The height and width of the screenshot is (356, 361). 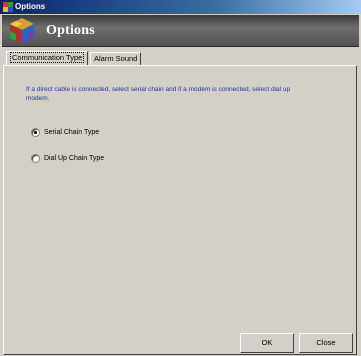 I want to click on tab-label: Alarm Sound, so click(x=116, y=58).